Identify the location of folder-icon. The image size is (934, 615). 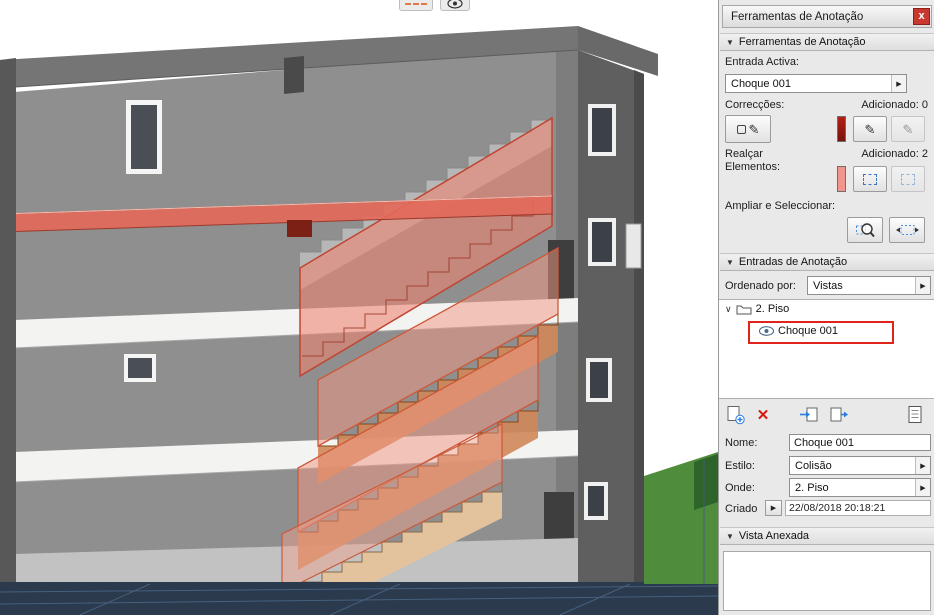
(744, 310).